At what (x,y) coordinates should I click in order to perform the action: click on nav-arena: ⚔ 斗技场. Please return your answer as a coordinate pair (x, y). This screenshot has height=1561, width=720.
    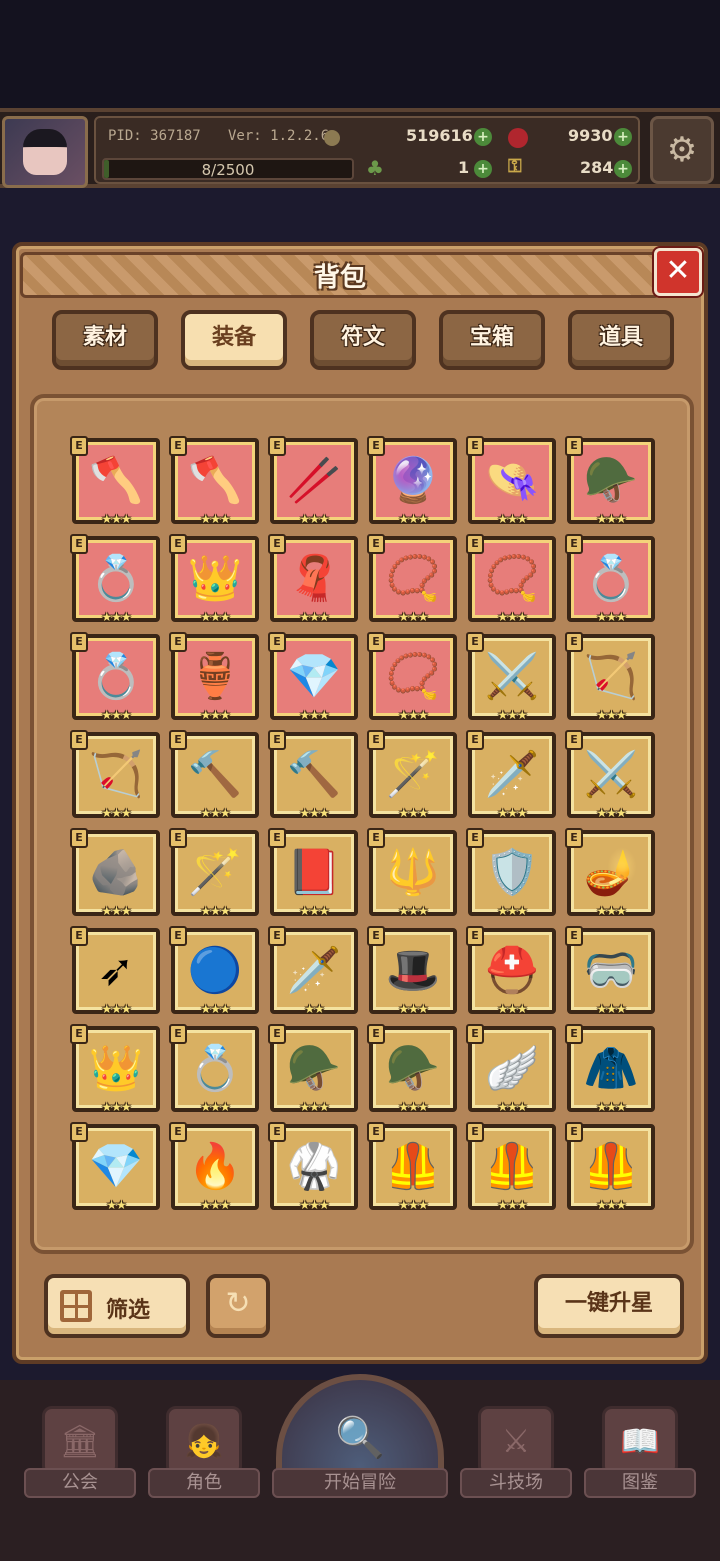
    Looking at the image, I should click on (516, 1446).